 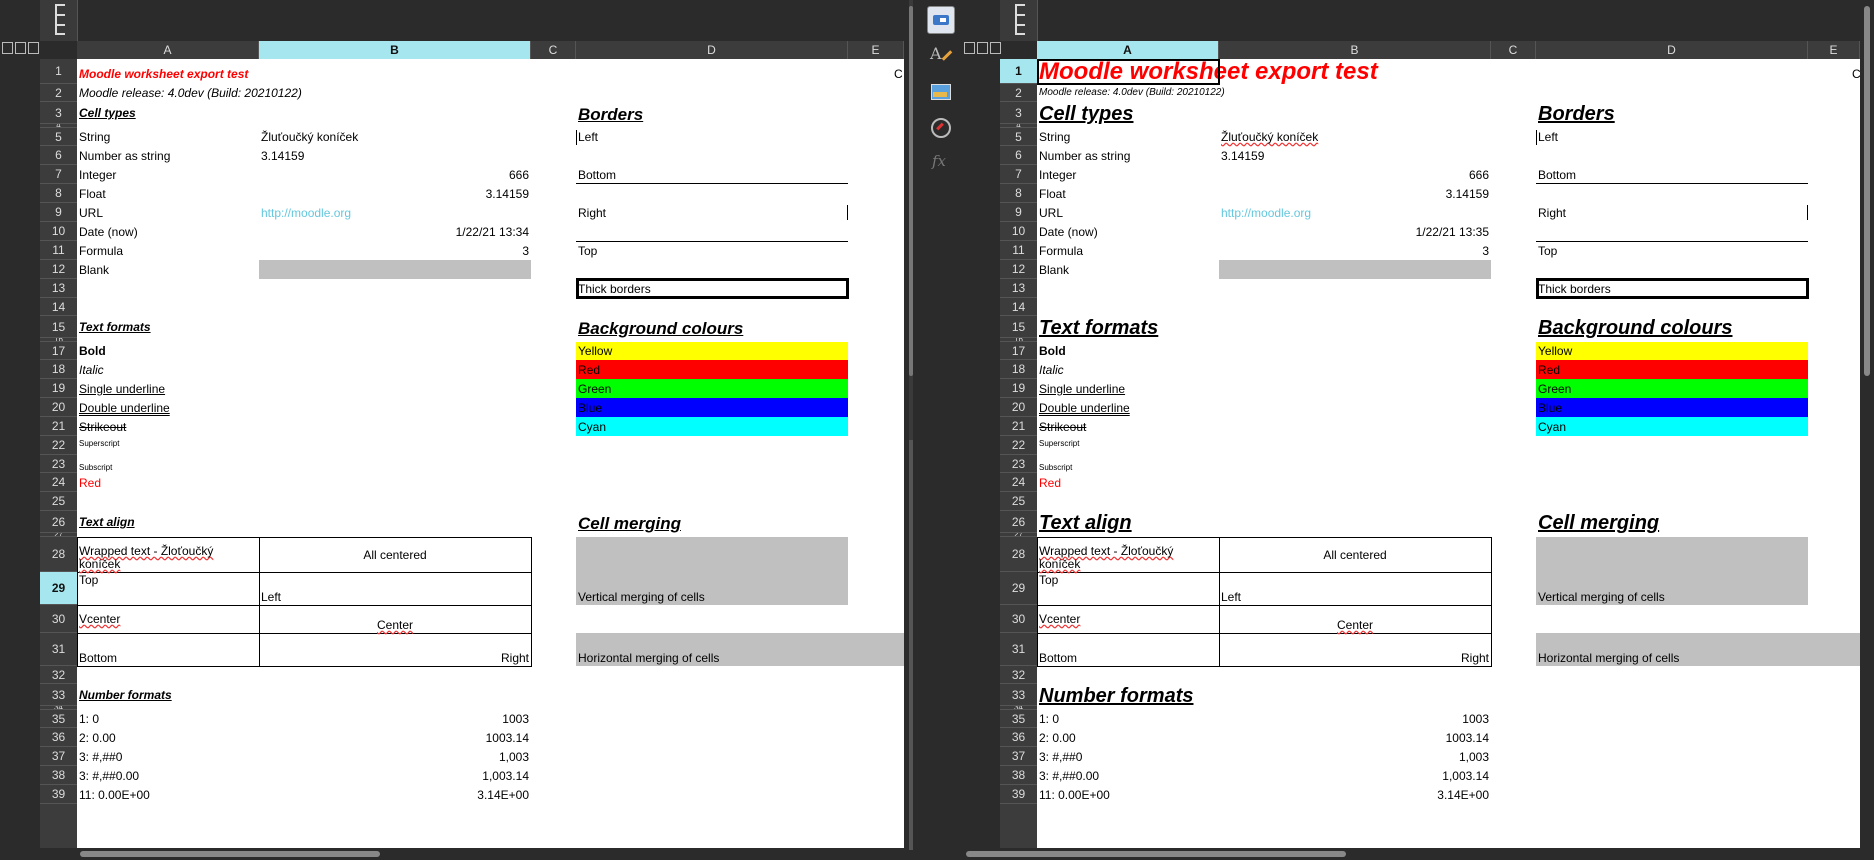 What do you see at coordinates (1867, 424) in the screenshot?
I see `vertical-scrollbar` at bounding box center [1867, 424].